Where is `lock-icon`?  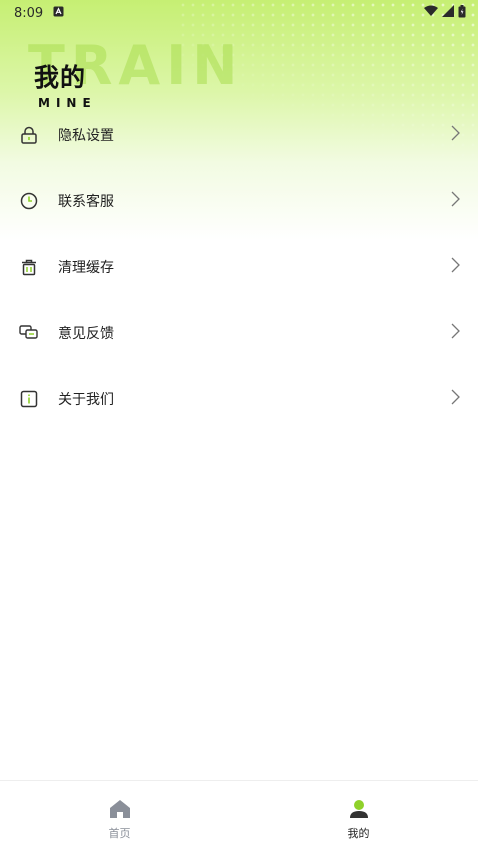 lock-icon is located at coordinates (29, 135).